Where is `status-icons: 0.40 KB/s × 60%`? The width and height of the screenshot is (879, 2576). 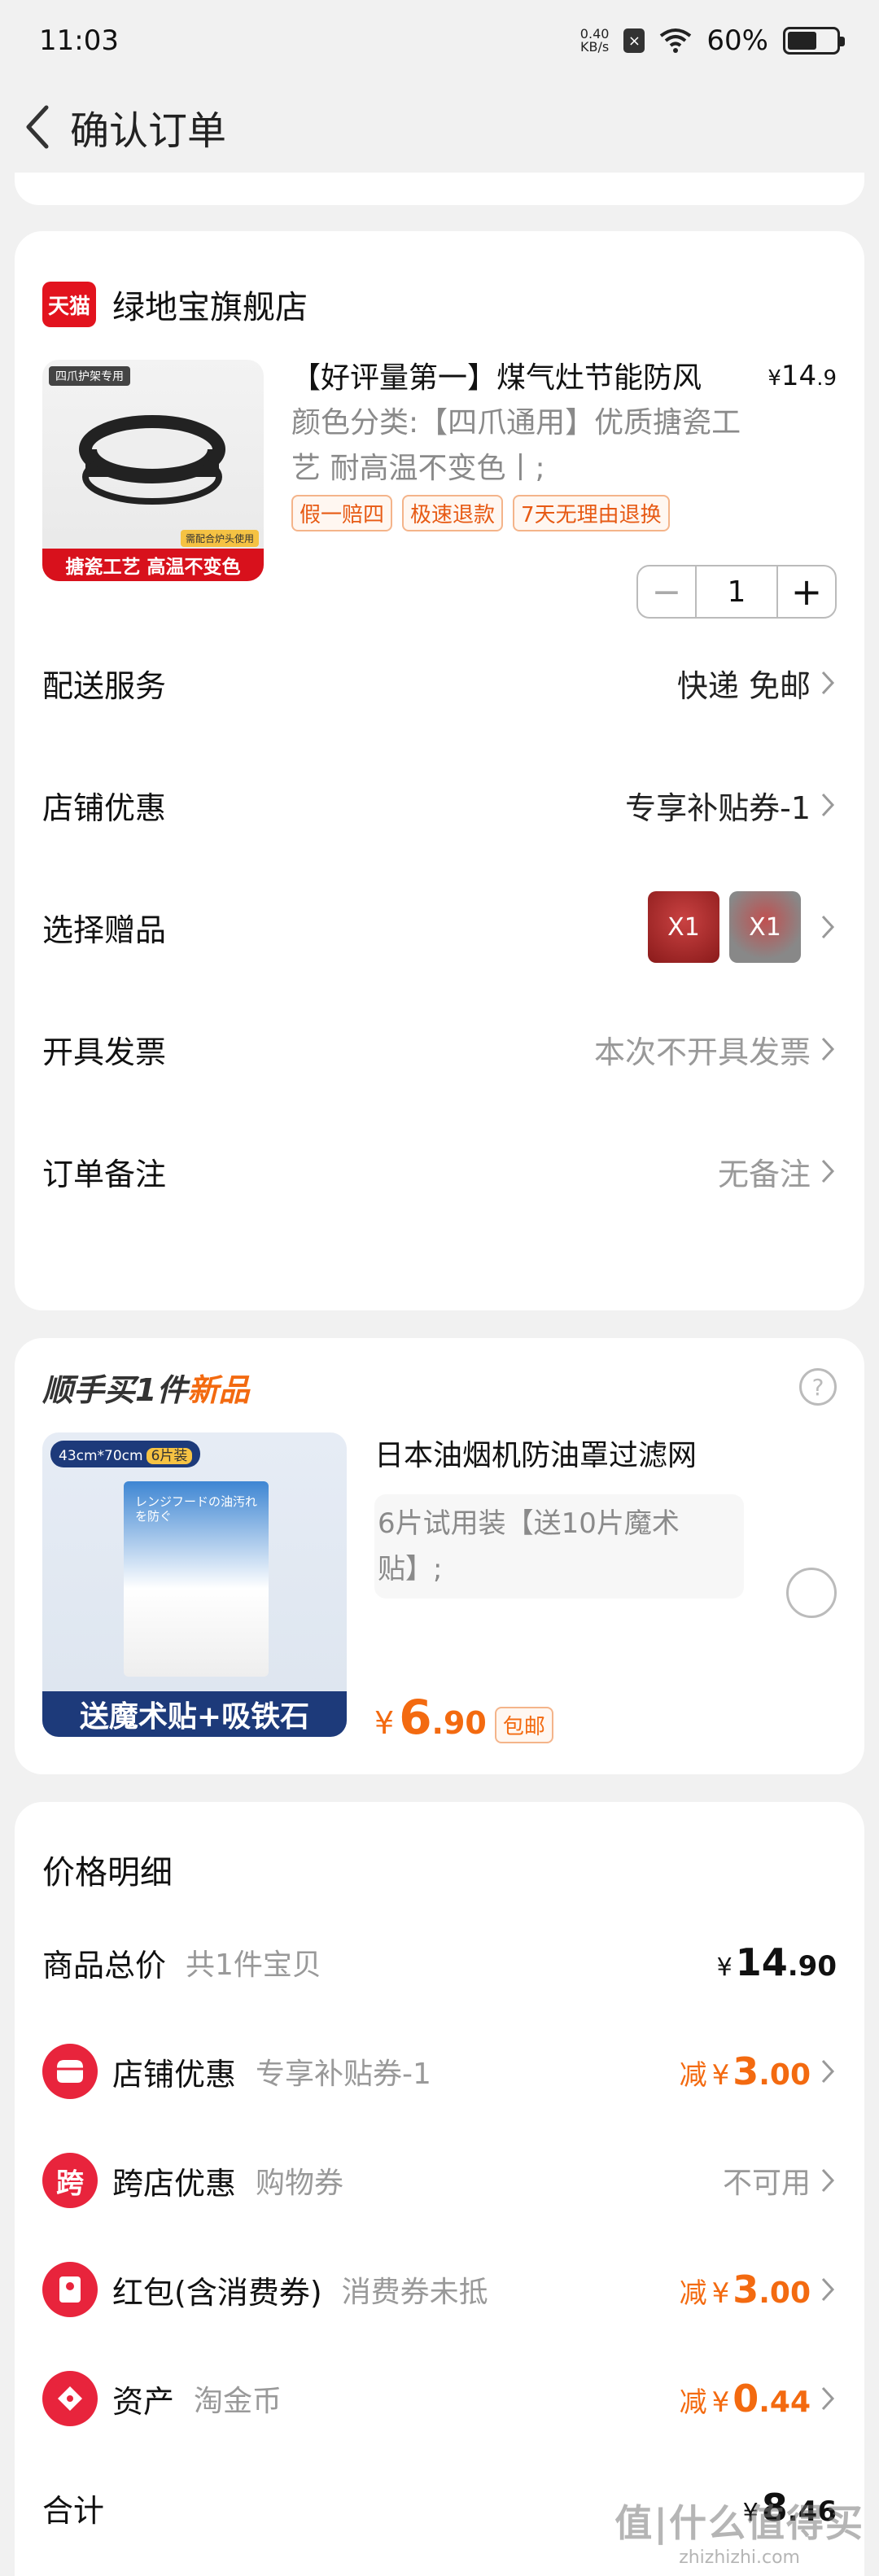
status-icons: 0.40 KB/s × 60% is located at coordinates (712, 40).